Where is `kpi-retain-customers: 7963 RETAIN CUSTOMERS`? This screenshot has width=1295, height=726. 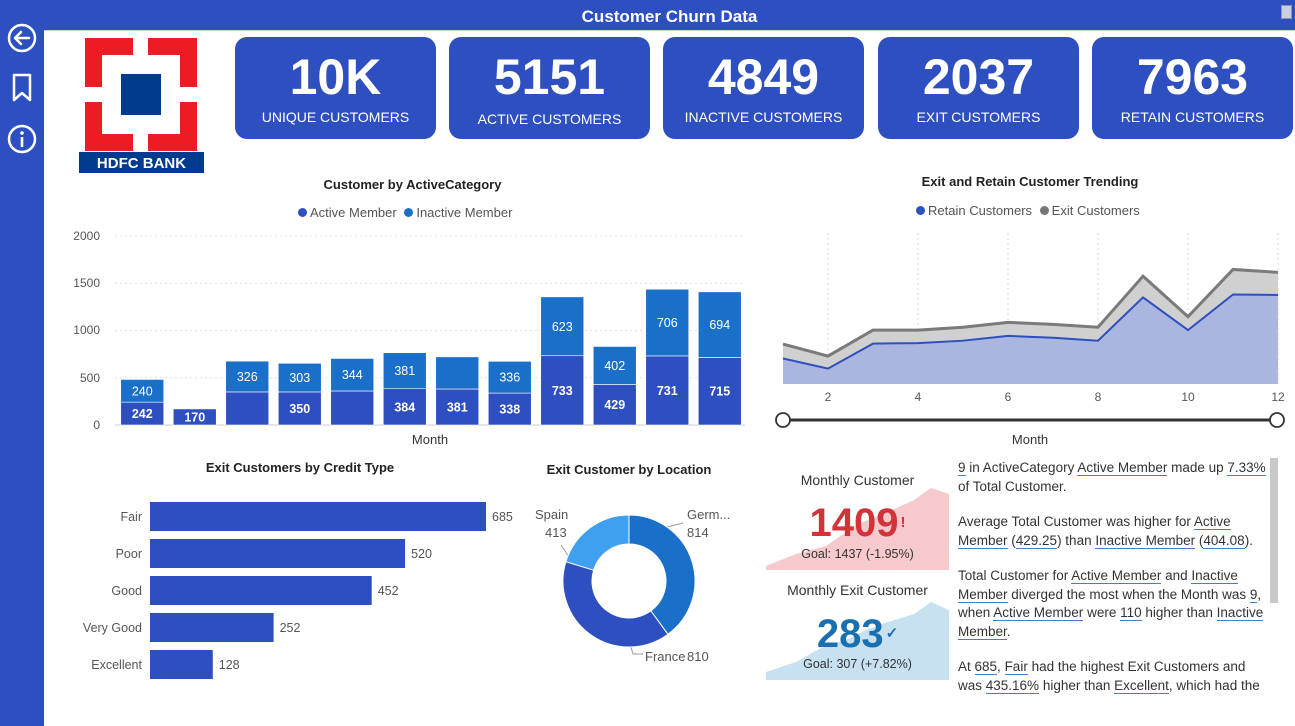 kpi-retain-customers: 7963 RETAIN CUSTOMERS is located at coordinates (1192, 88).